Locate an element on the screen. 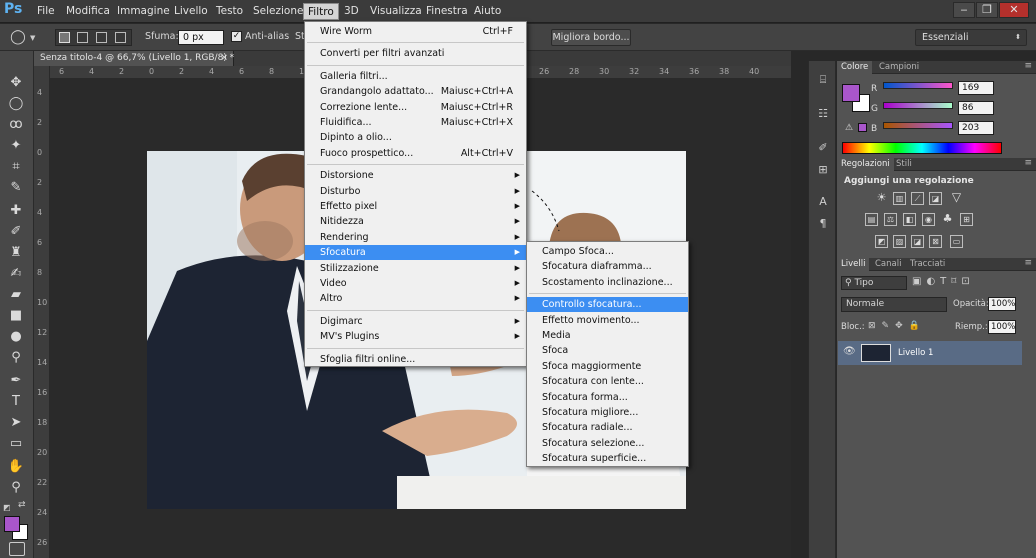 Image resolution: width=1036 pixels, height=558 pixels. menu-item: Distorsione ▶ is located at coordinates (415, 175).